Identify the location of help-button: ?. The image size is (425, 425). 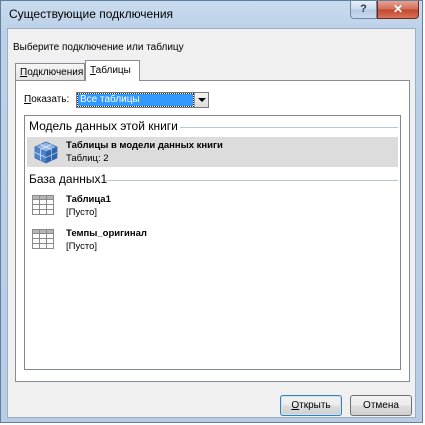
(363, 10).